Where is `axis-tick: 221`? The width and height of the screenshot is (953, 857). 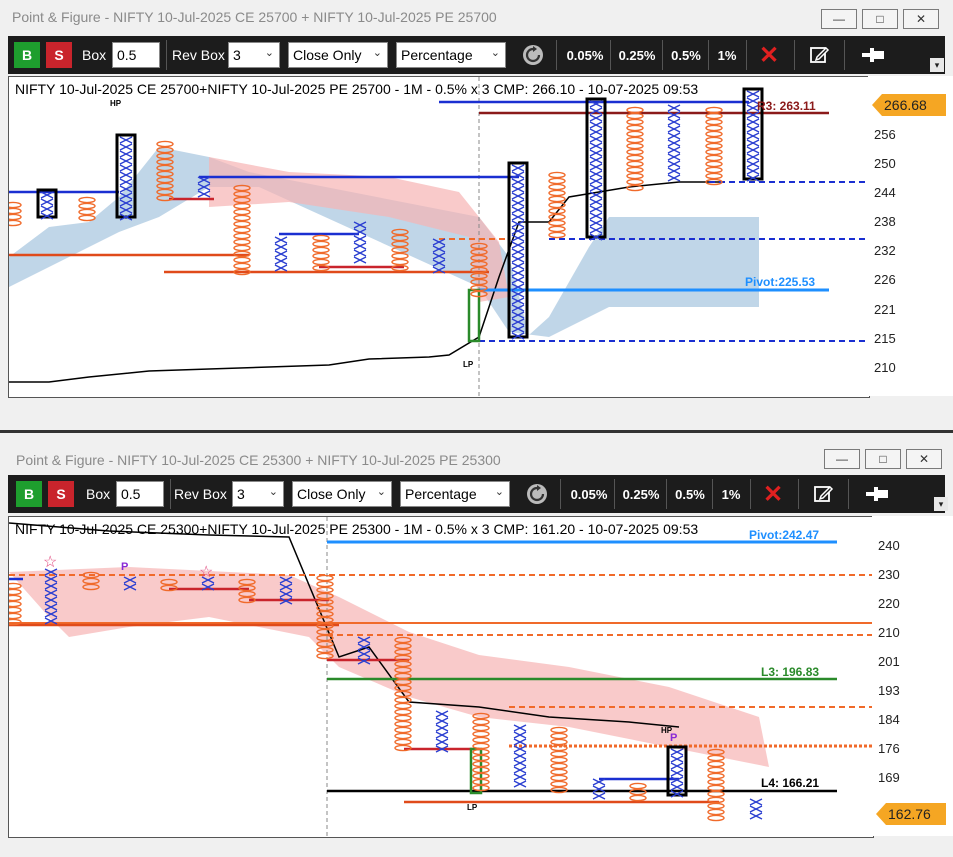
axis-tick: 221 is located at coordinates (885, 309).